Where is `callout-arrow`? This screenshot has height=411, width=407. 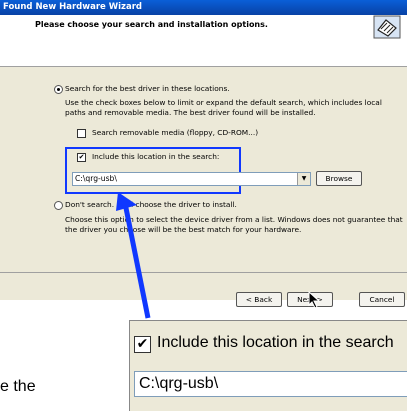
callout-arrow is located at coordinates (133, 255).